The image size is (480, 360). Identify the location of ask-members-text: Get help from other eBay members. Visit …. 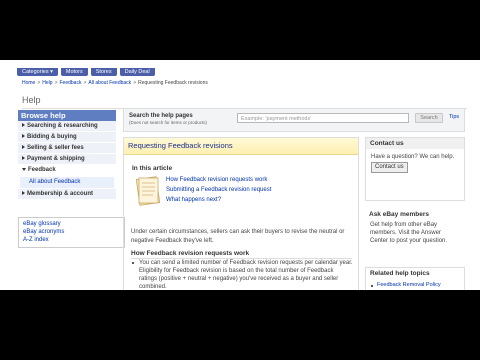
(409, 233).